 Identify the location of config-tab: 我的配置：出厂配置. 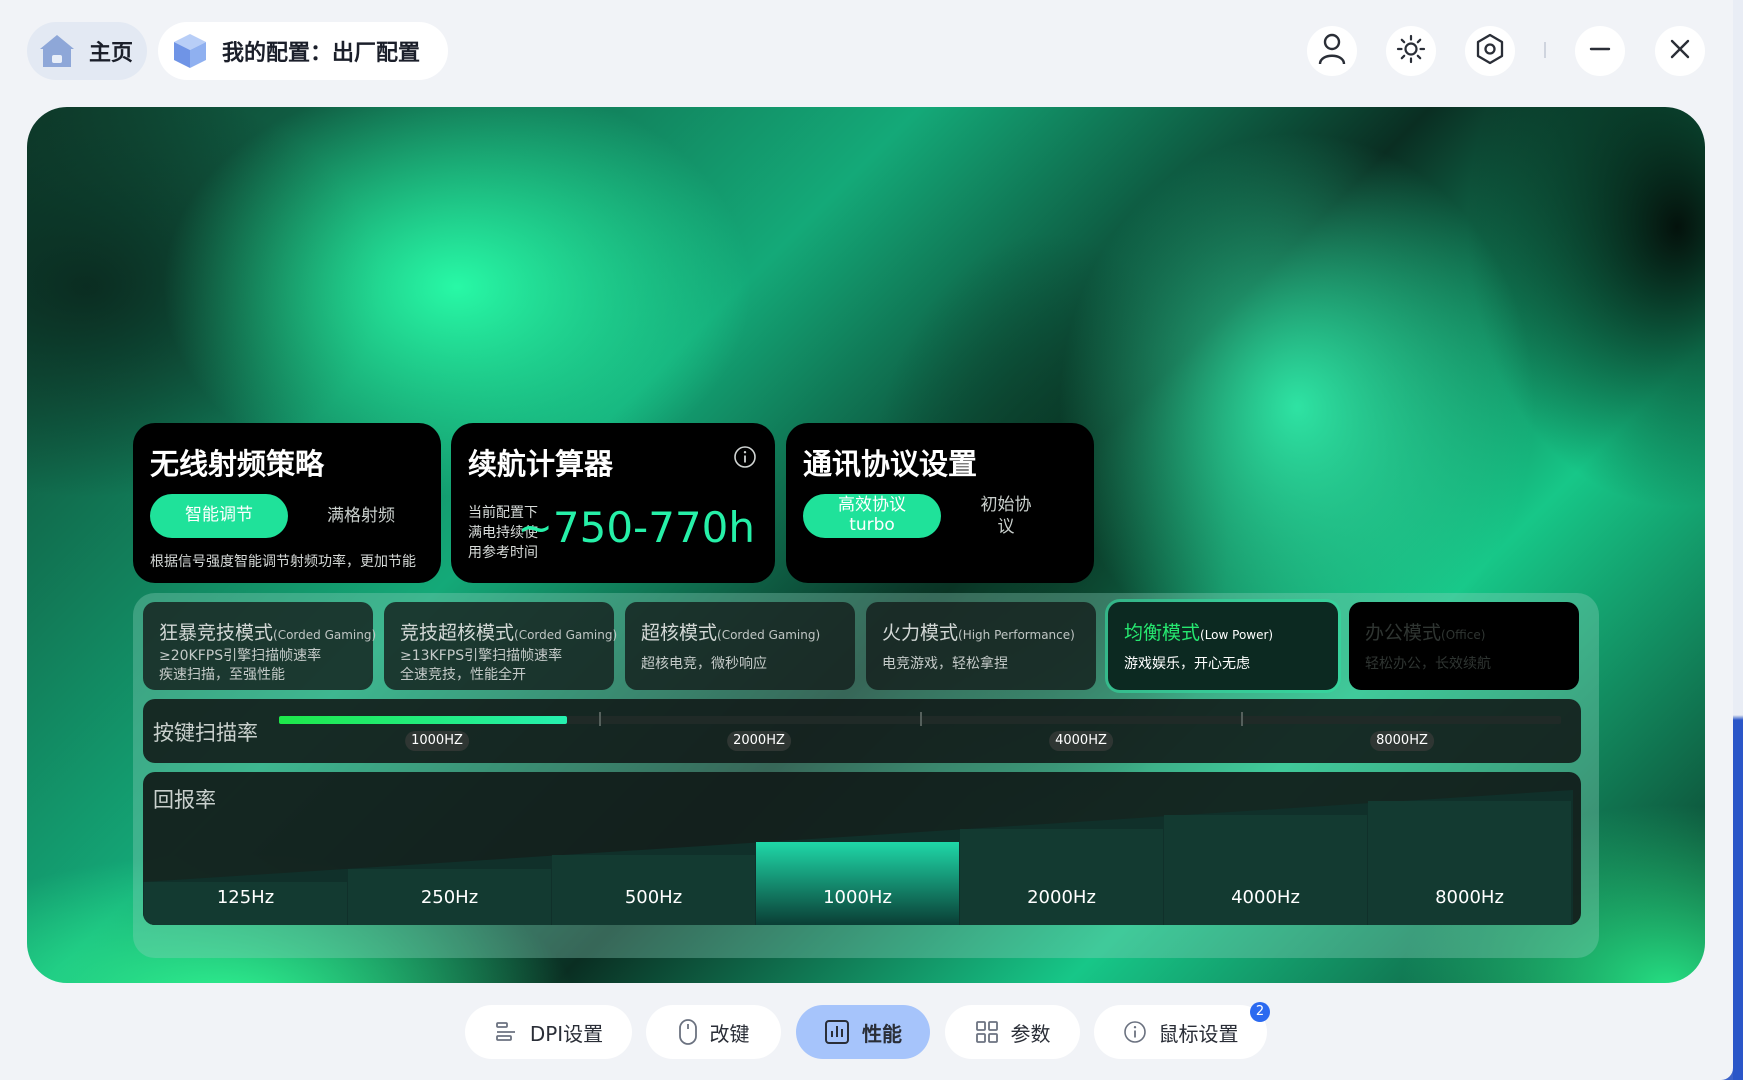
(303, 51).